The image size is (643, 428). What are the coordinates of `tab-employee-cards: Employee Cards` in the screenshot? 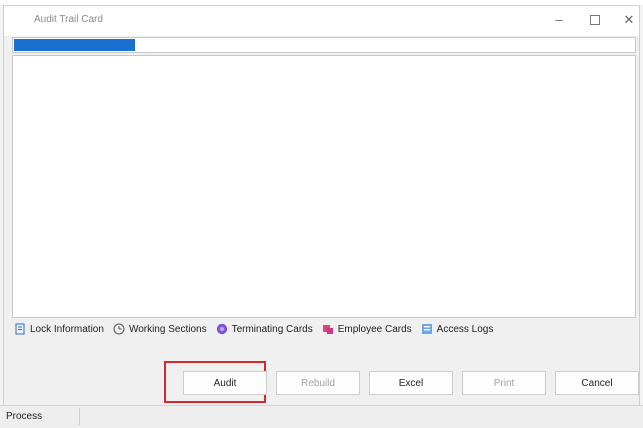 It's located at (367, 329).